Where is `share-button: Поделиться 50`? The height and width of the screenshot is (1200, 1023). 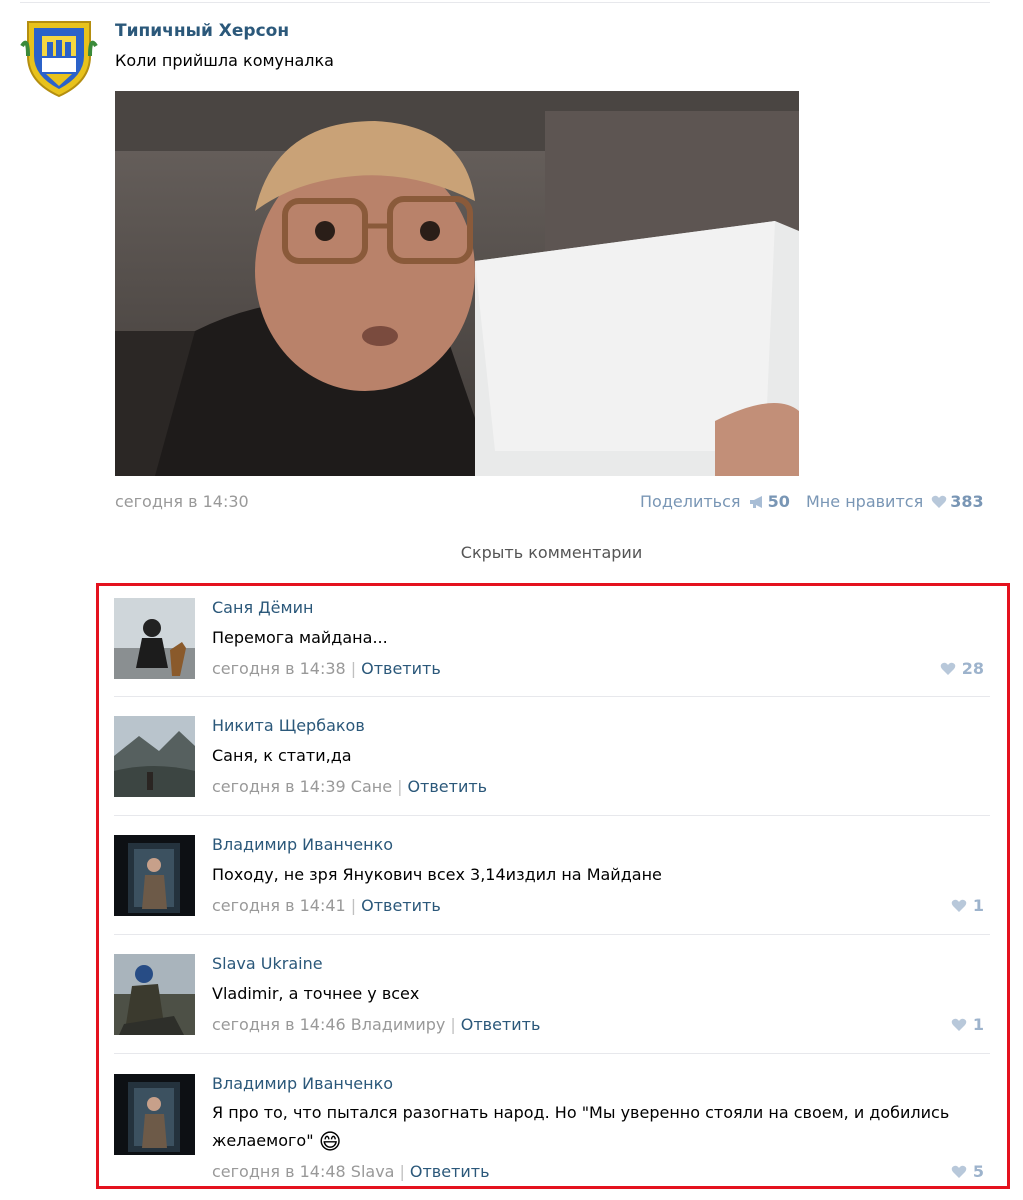
share-button: Поделиться 50 is located at coordinates (715, 502).